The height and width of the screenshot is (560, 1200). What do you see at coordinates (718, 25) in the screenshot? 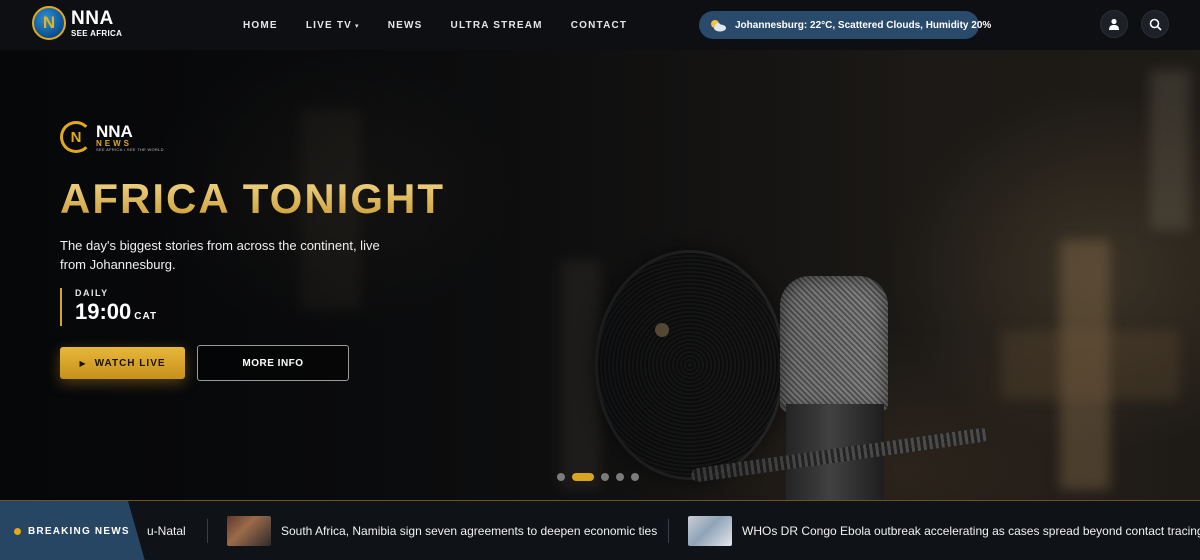
I see `partly-cloudy-icon` at bounding box center [718, 25].